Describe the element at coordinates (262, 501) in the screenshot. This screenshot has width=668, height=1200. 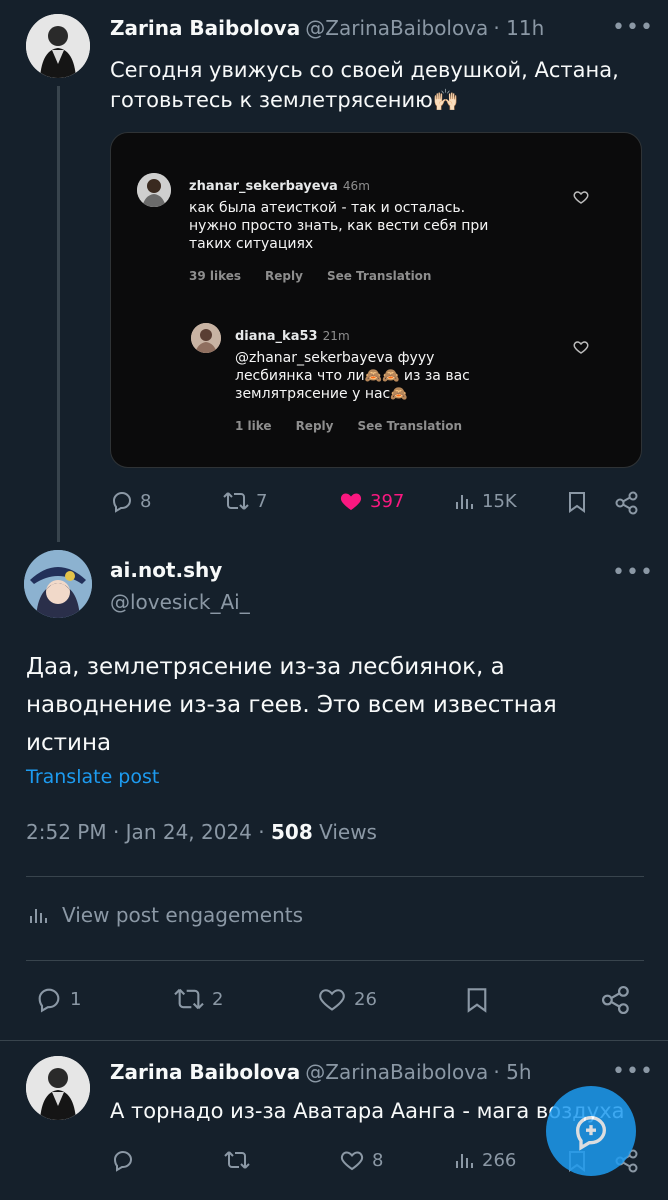
I see `repost-count: 7` at that location.